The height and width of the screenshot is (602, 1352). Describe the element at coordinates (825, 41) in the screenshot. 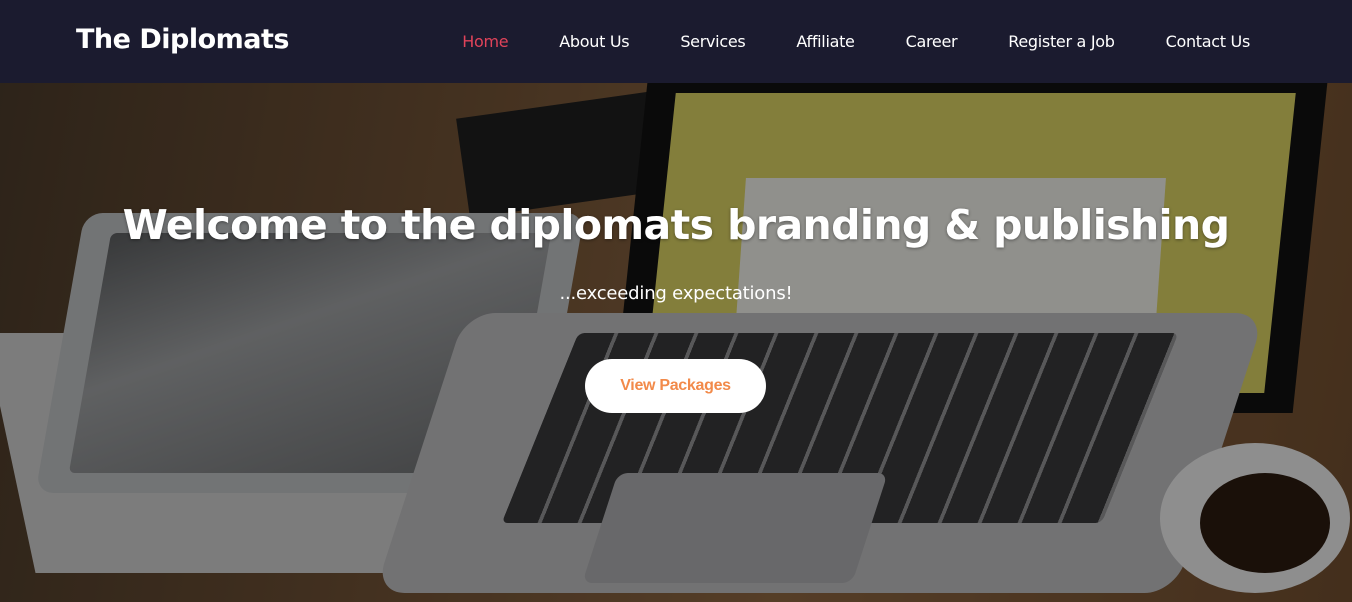

I see `nav-affiliate: Affiliate` at that location.